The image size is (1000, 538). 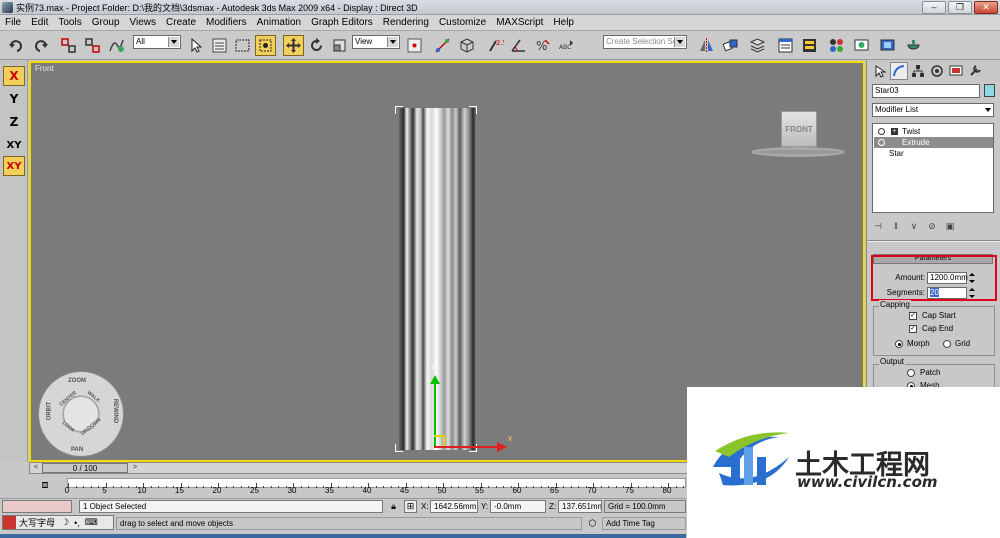 I want to click on menu-group: Group, so click(x=106, y=22).